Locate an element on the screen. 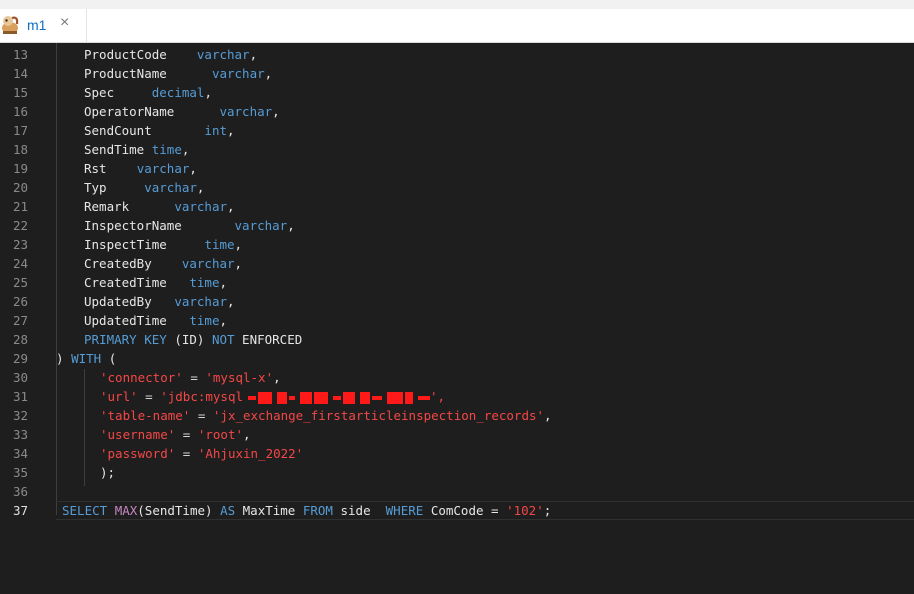 This screenshot has height=594, width=914. code-token: side is located at coordinates (359, 510).